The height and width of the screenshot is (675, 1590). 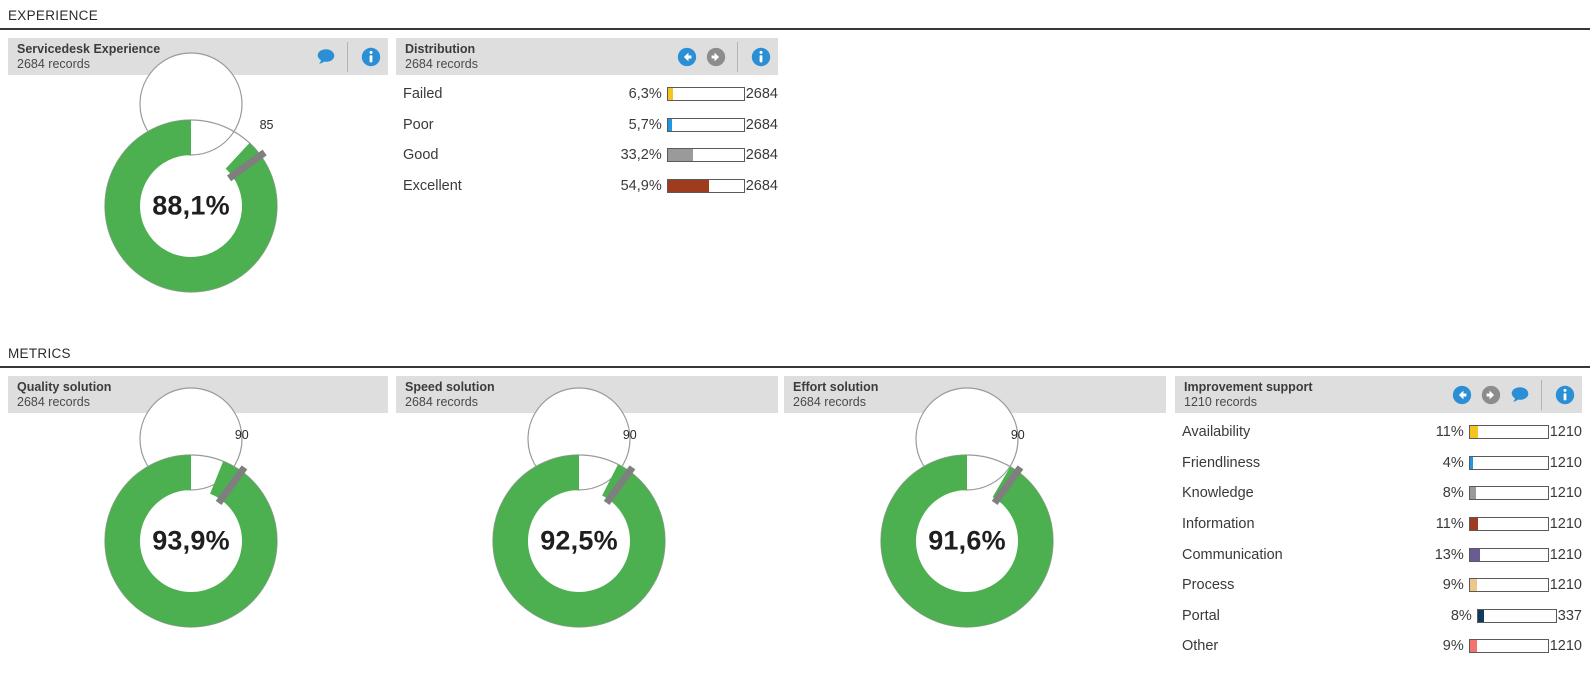 I want to click on gauge-donut: 92,5% 90, so click(x=579, y=507).